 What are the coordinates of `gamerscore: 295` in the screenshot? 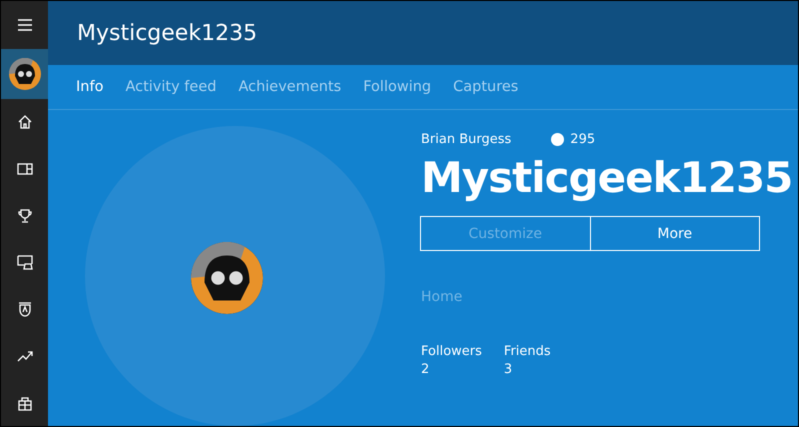 It's located at (583, 139).